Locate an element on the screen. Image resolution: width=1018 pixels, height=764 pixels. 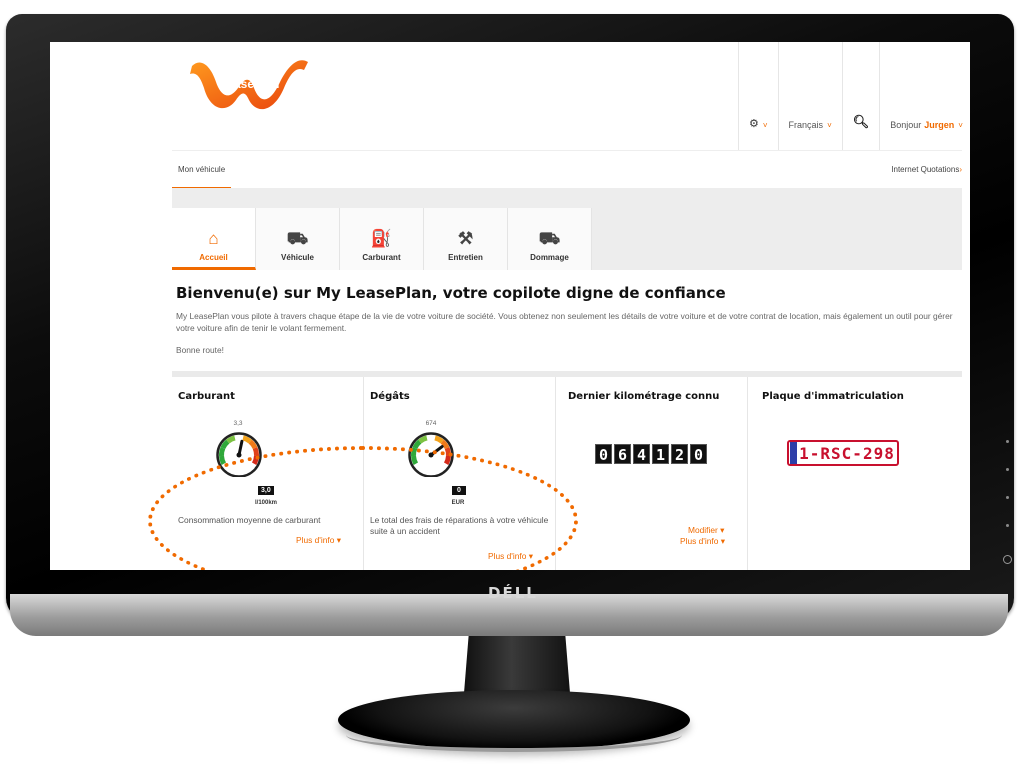
search-button: 🔍︎ is located at coordinates (860, 96).